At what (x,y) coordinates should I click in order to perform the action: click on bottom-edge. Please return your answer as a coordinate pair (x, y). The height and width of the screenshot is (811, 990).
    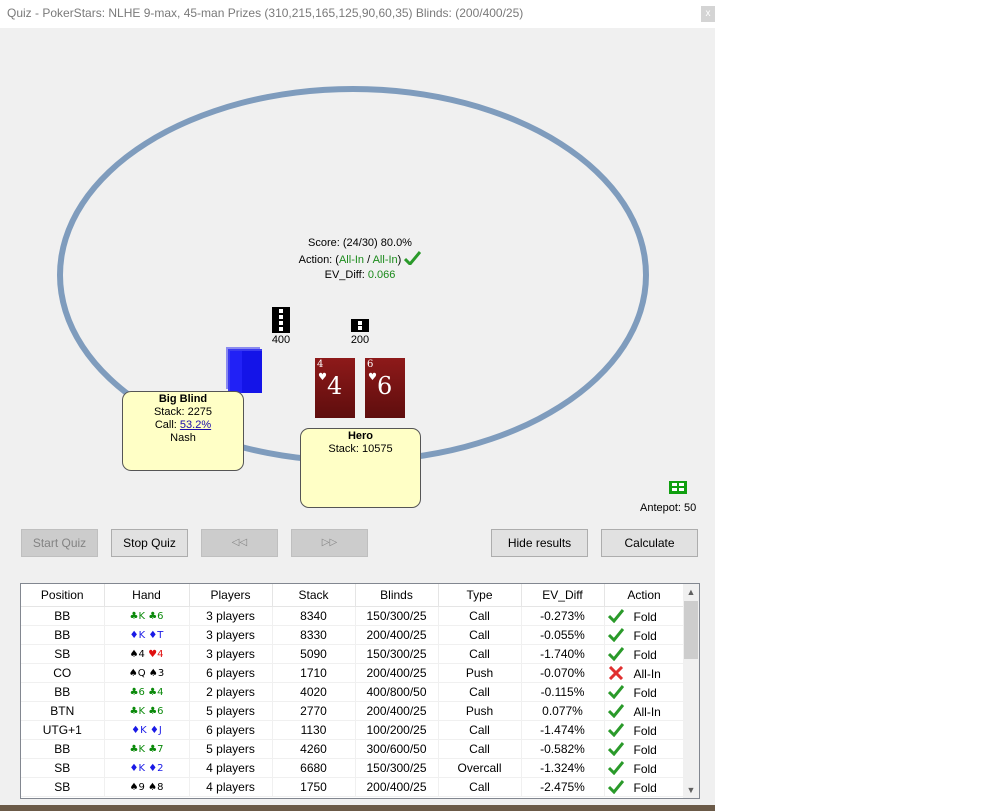
    Looking at the image, I should click on (357, 808).